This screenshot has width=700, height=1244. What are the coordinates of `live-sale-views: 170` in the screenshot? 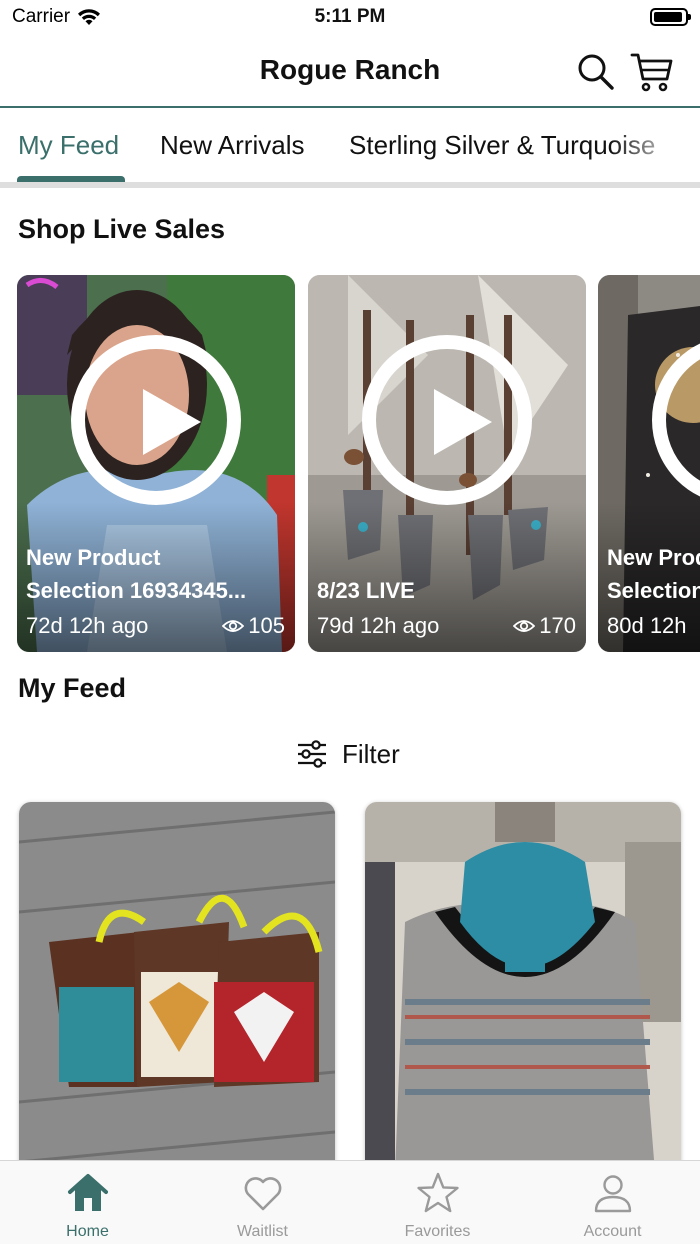 It's located at (544, 626).